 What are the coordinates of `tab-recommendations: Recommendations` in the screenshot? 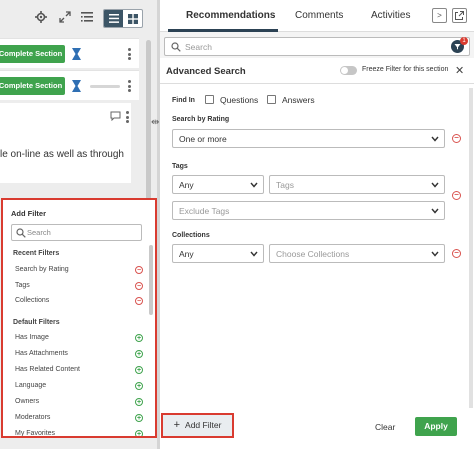 It's located at (230, 15).